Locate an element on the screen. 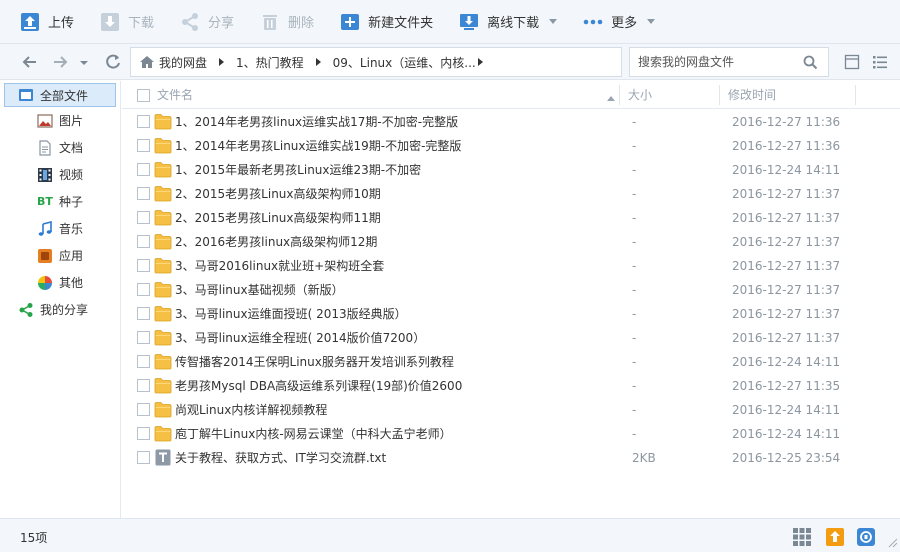 Image resolution: width=900 pixels, height=552 pixels. sidebar-item-label: 其他 is located at coordinates (71, 283).